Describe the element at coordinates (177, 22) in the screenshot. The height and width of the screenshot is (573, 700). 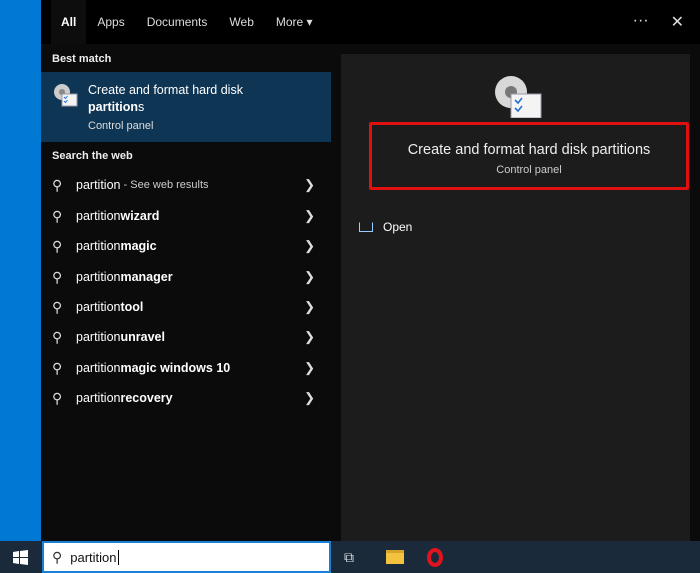
I see `tab-documents: Documents` at that location.